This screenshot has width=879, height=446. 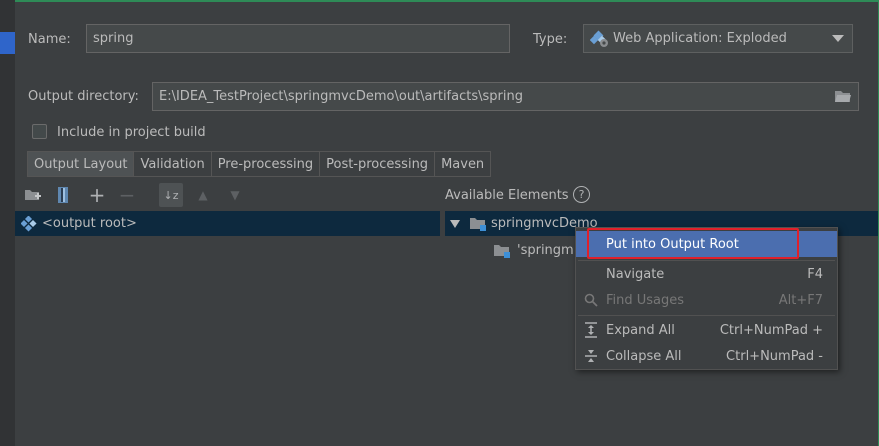 What do you see at coordinates (706, 315) in the screenshot?
I see `menu-separator` at bounding box center [706, 315].